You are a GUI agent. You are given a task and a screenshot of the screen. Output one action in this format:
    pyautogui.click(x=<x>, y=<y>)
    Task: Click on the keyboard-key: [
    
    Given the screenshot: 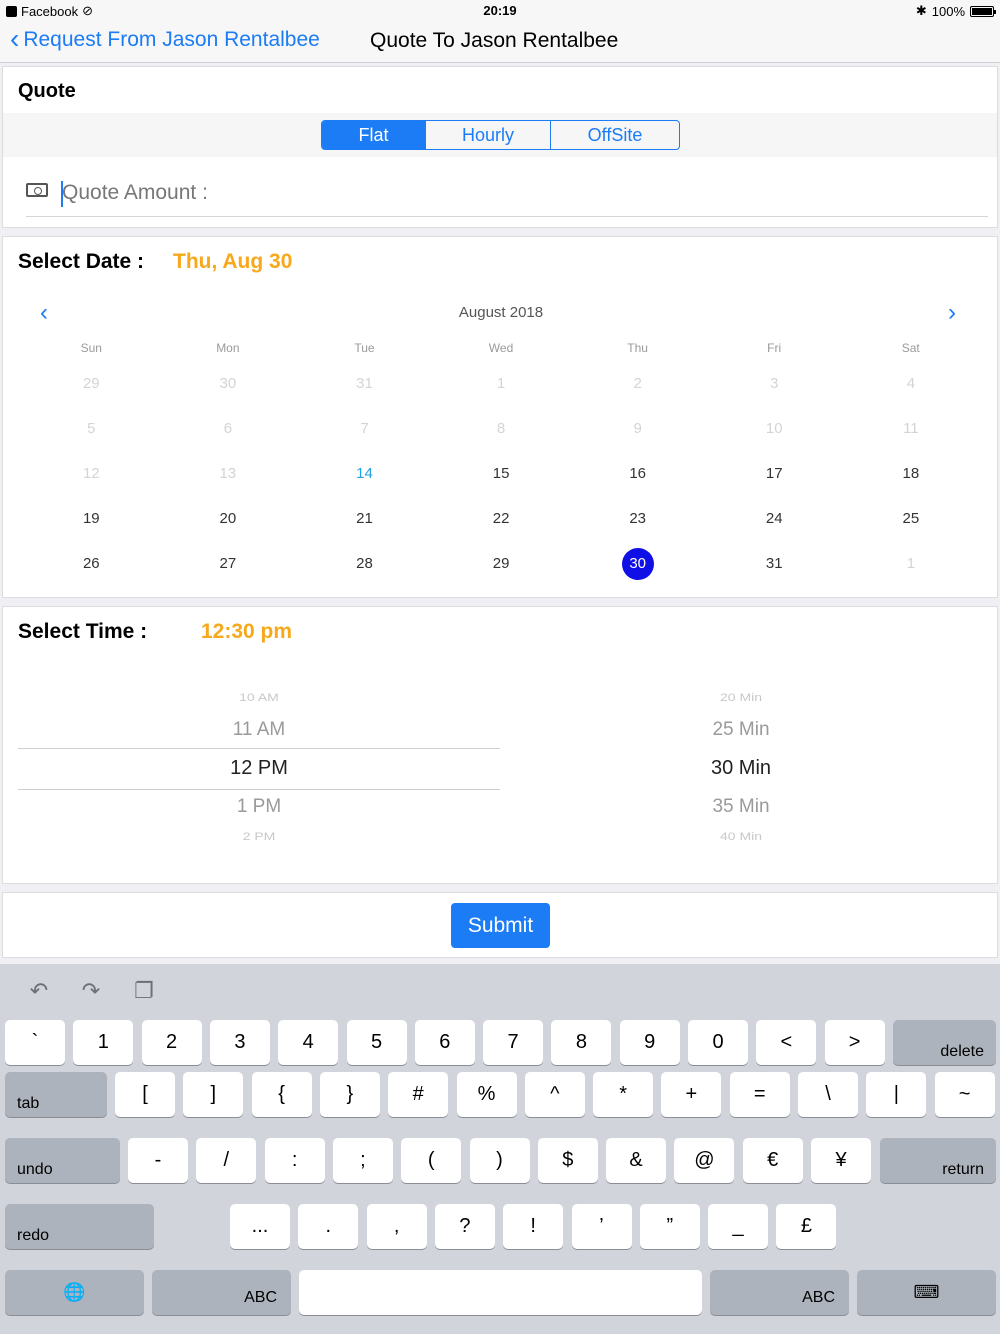 What is the action you would take?
    pyautogui.click(x=145, y=1094)
    